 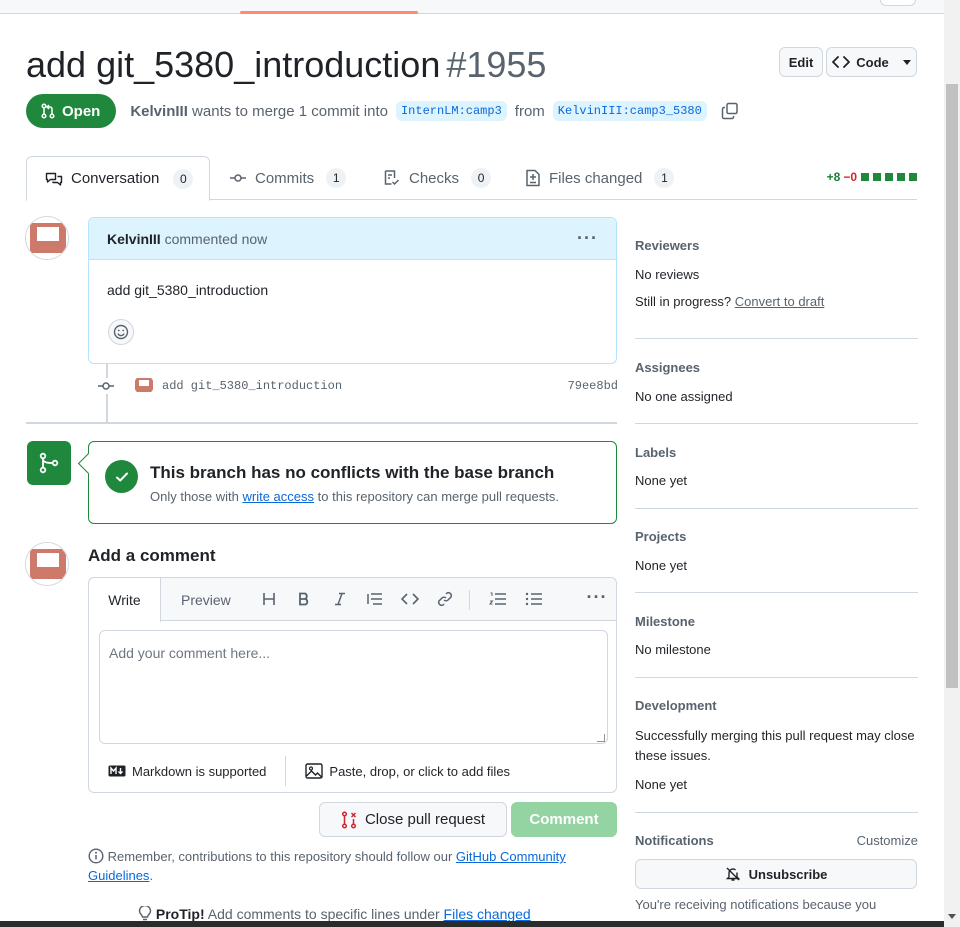 What do you see at coordinates (445, 599) in the screenshot?
I see `link-icon` at bounding box center [445, 599].